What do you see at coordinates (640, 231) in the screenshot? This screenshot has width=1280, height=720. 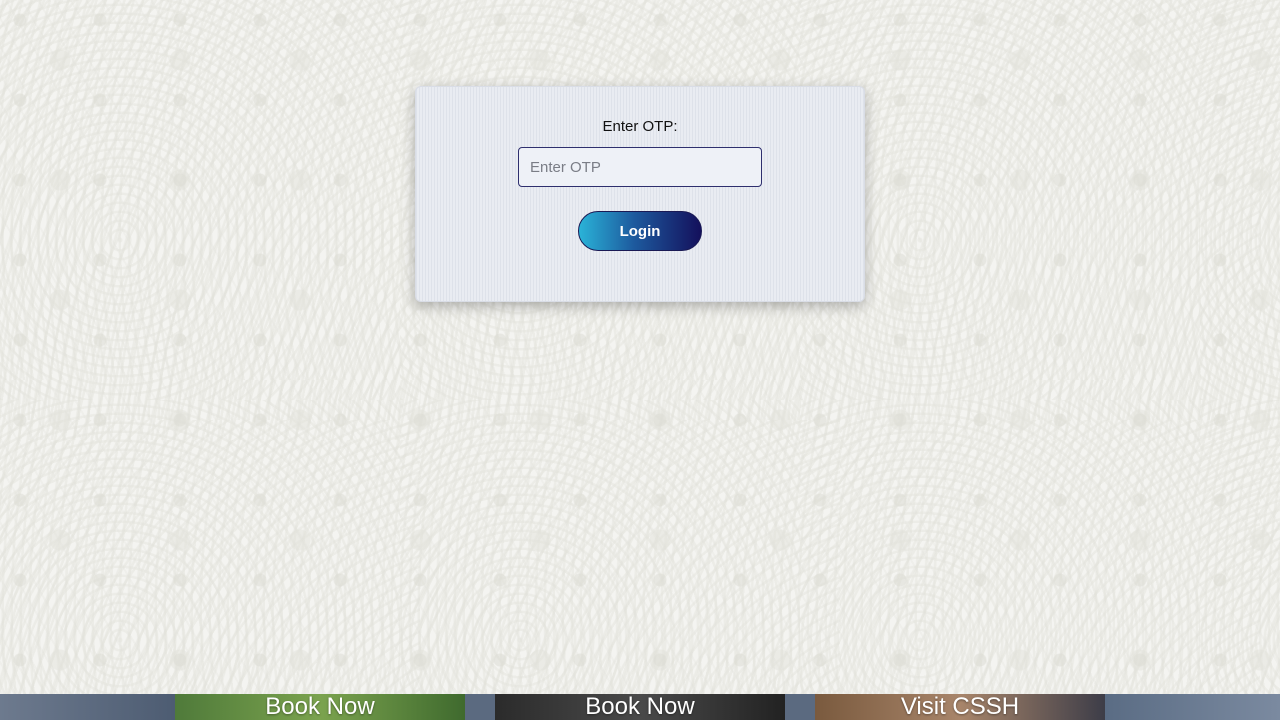 I see `login-button: Login` at bounding box center [640, 231].